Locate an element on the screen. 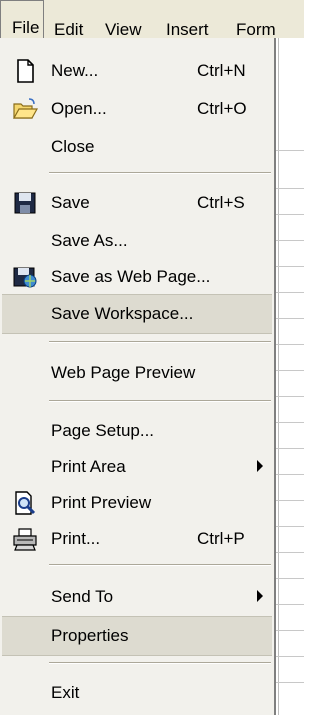 The height and width of the screenshot is (715, 320). menu-item-send-to: Send To is located at coordinates (137, 597).